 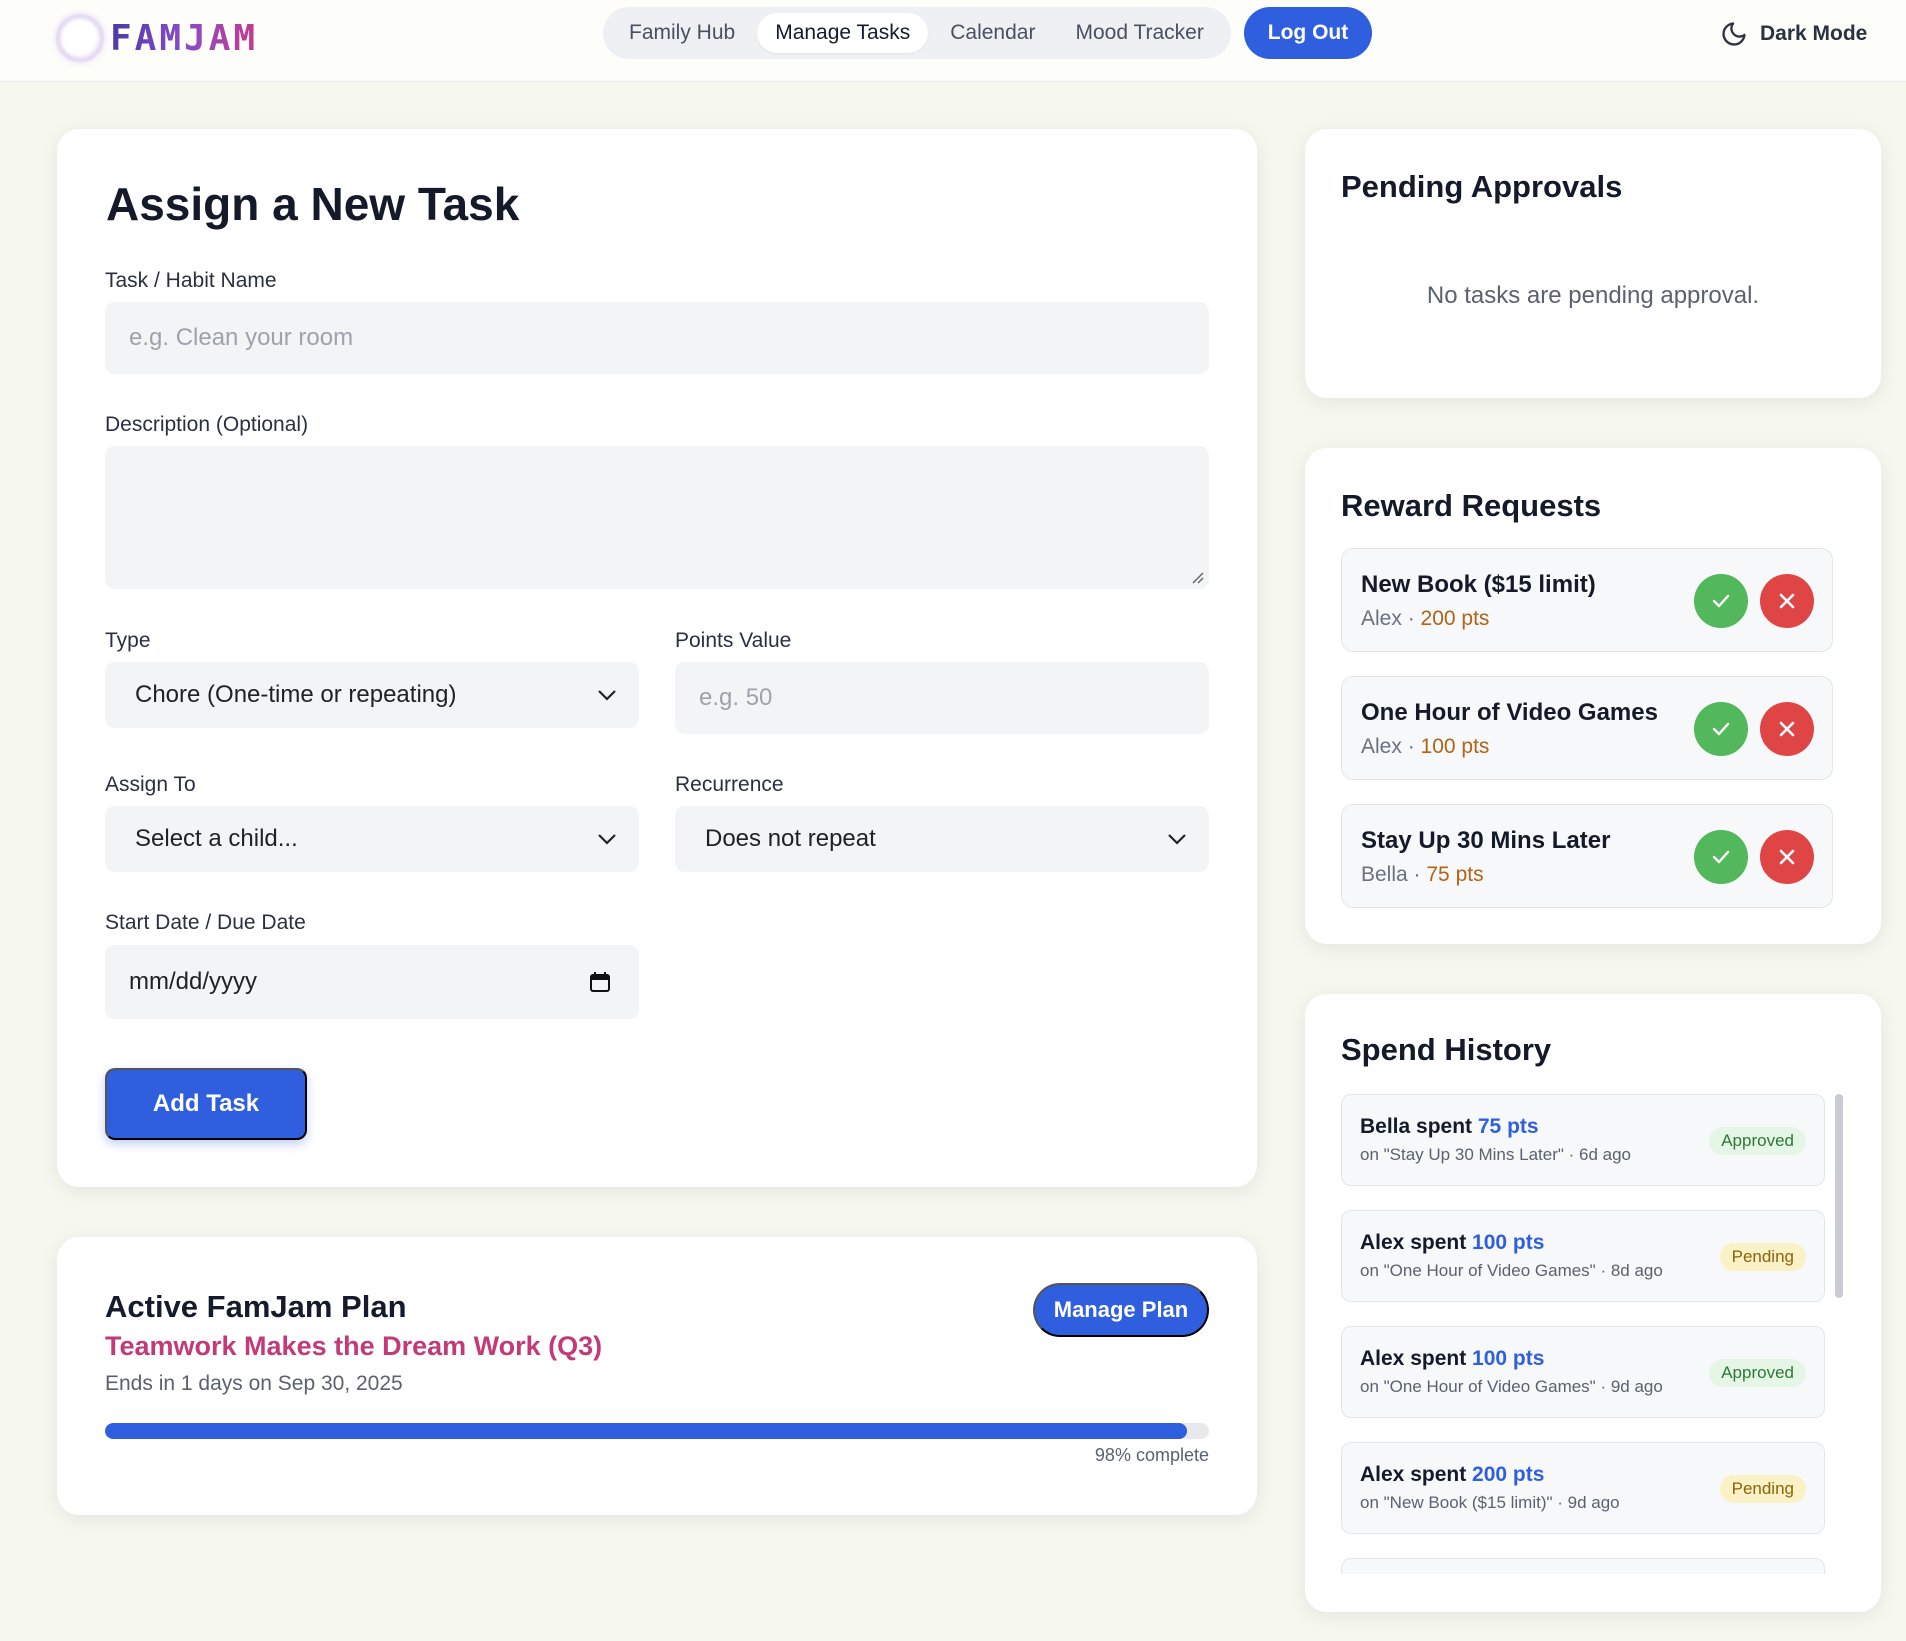 I want to click on resize-handle-icon, so click(x=1197, y=577).